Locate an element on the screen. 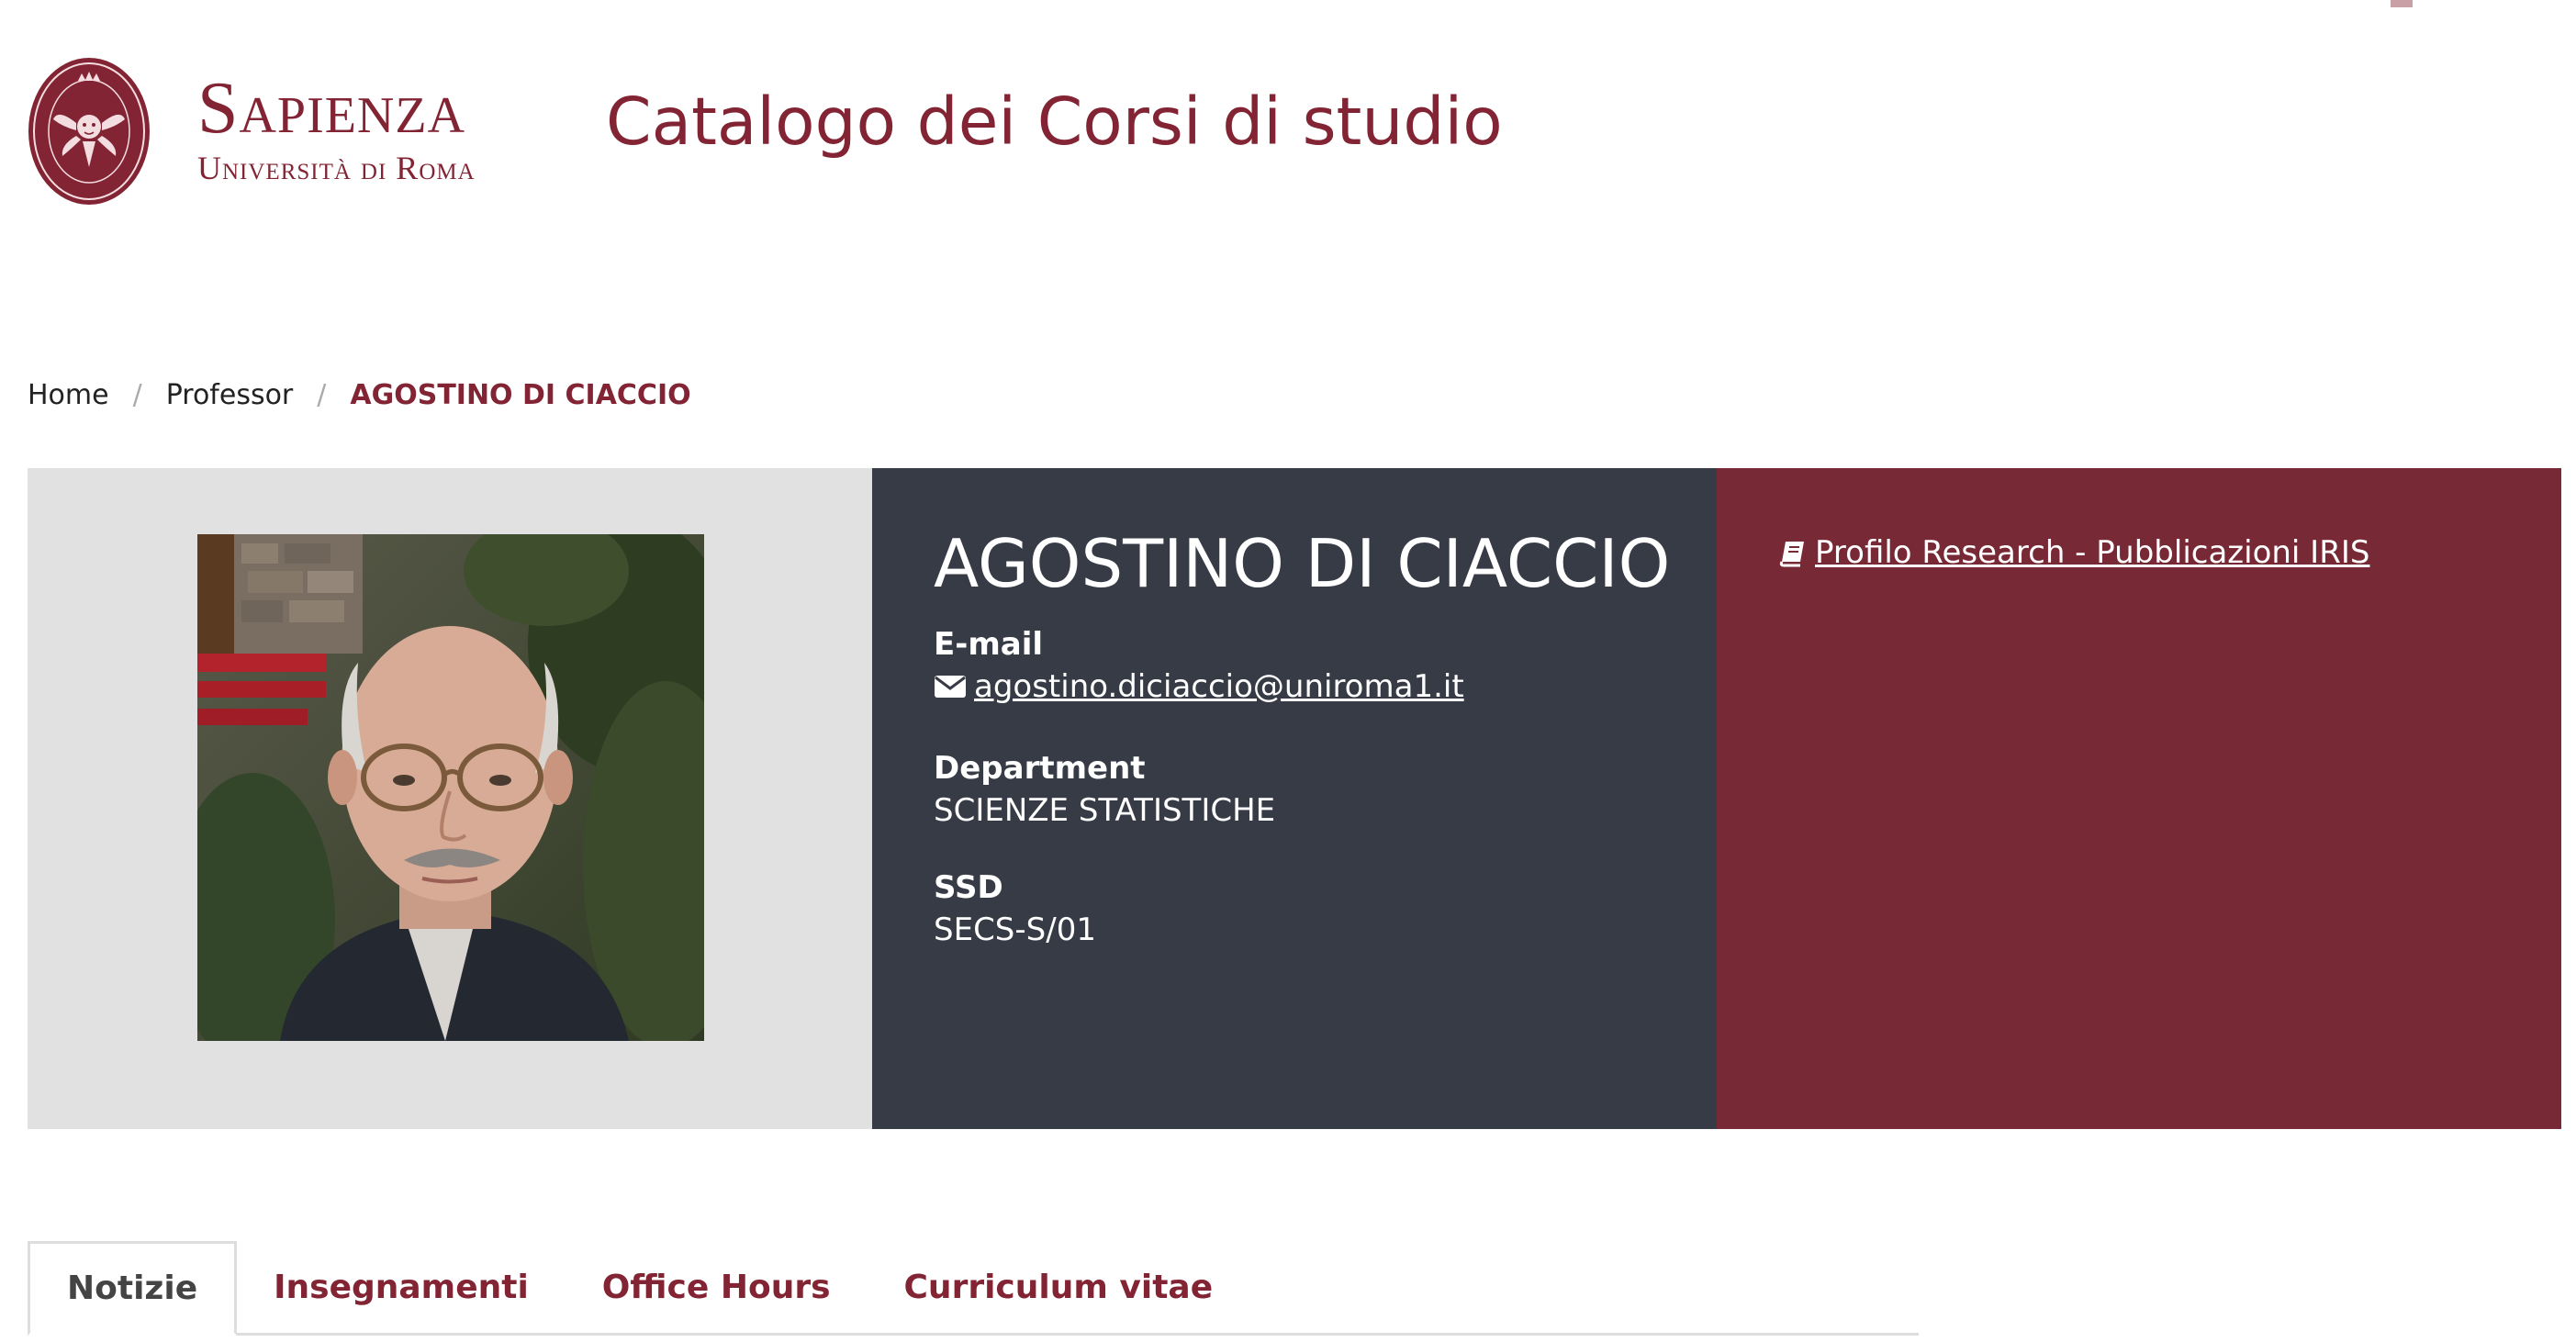  ssd-label: SSD is located at coordinates (968, 887).